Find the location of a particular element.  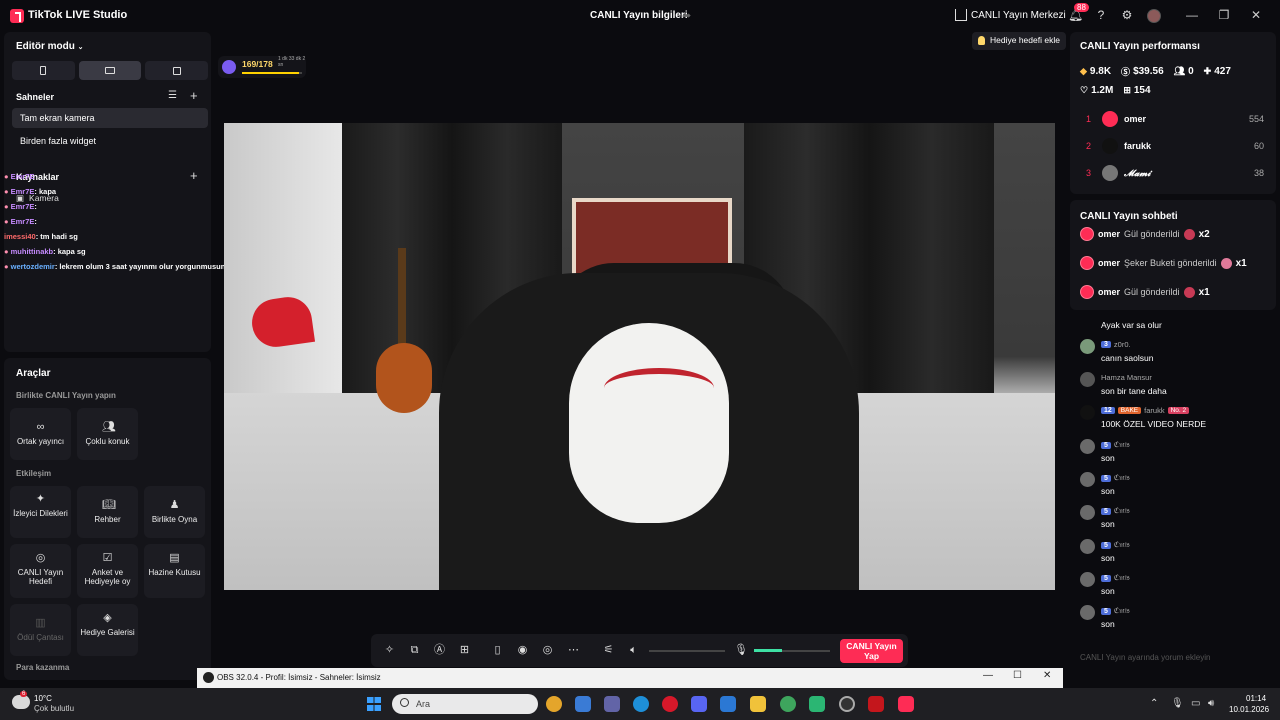

list-icon: ☰ is located at coordinates (172, 95).